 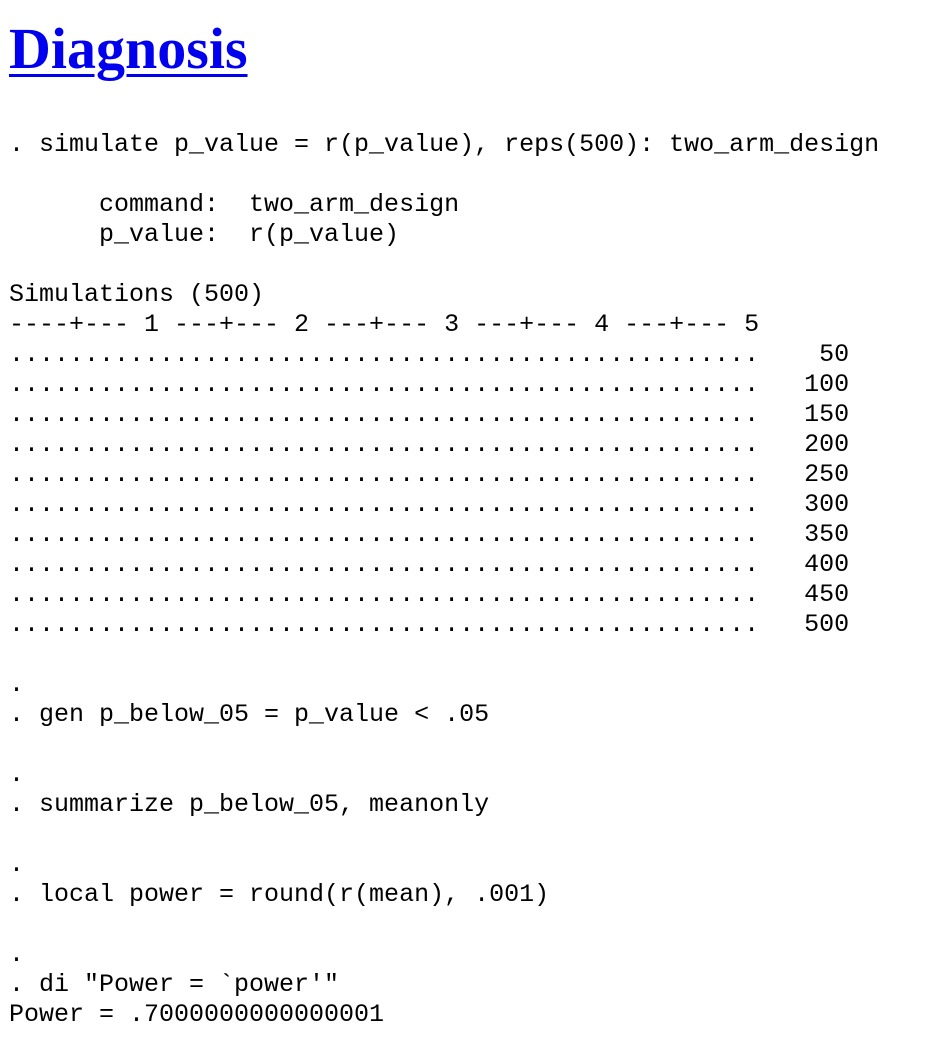 I want to click on log-line: Power = .7000000000000001, so click(x=197, y=1014).